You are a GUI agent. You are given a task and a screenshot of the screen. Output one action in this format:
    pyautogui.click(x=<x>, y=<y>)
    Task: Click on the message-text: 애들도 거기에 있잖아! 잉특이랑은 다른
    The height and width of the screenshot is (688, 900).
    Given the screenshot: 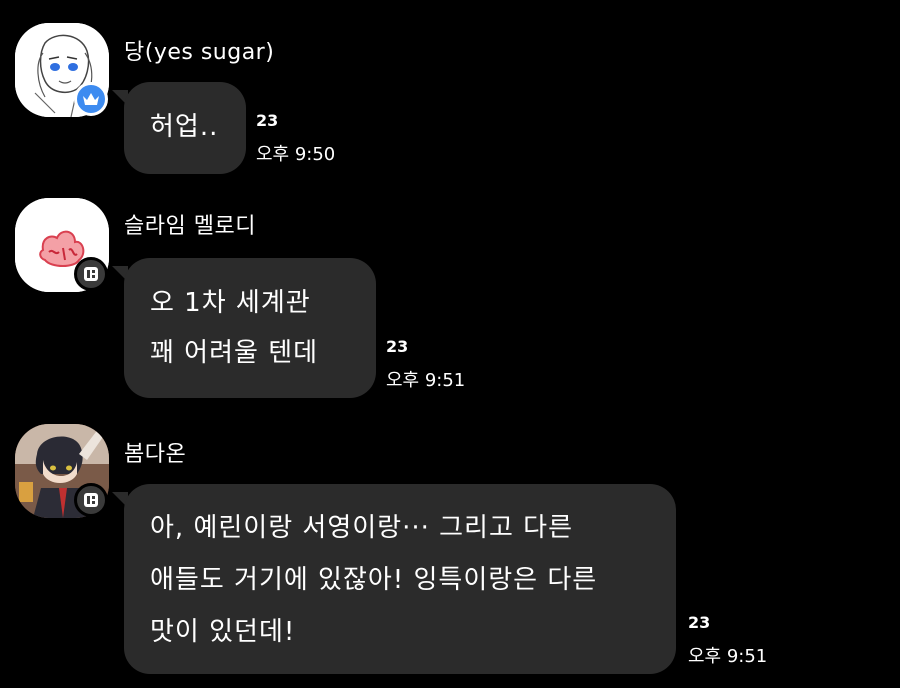 What is the action you would take?
    pyautogui.click(x=374, y=580)
    